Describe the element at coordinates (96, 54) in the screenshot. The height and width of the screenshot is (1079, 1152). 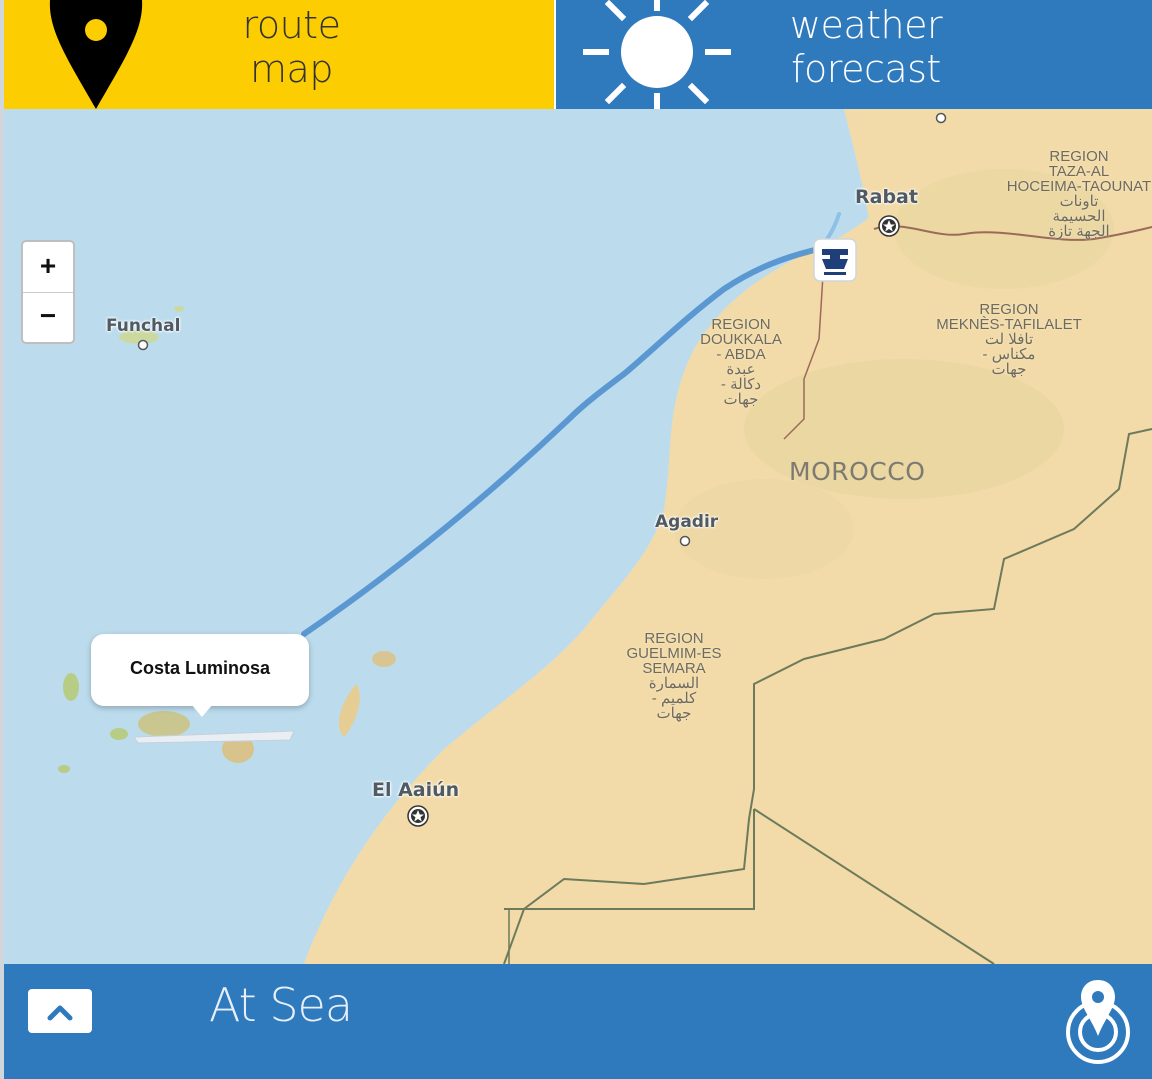
I see `map-pin-icon` at that location.